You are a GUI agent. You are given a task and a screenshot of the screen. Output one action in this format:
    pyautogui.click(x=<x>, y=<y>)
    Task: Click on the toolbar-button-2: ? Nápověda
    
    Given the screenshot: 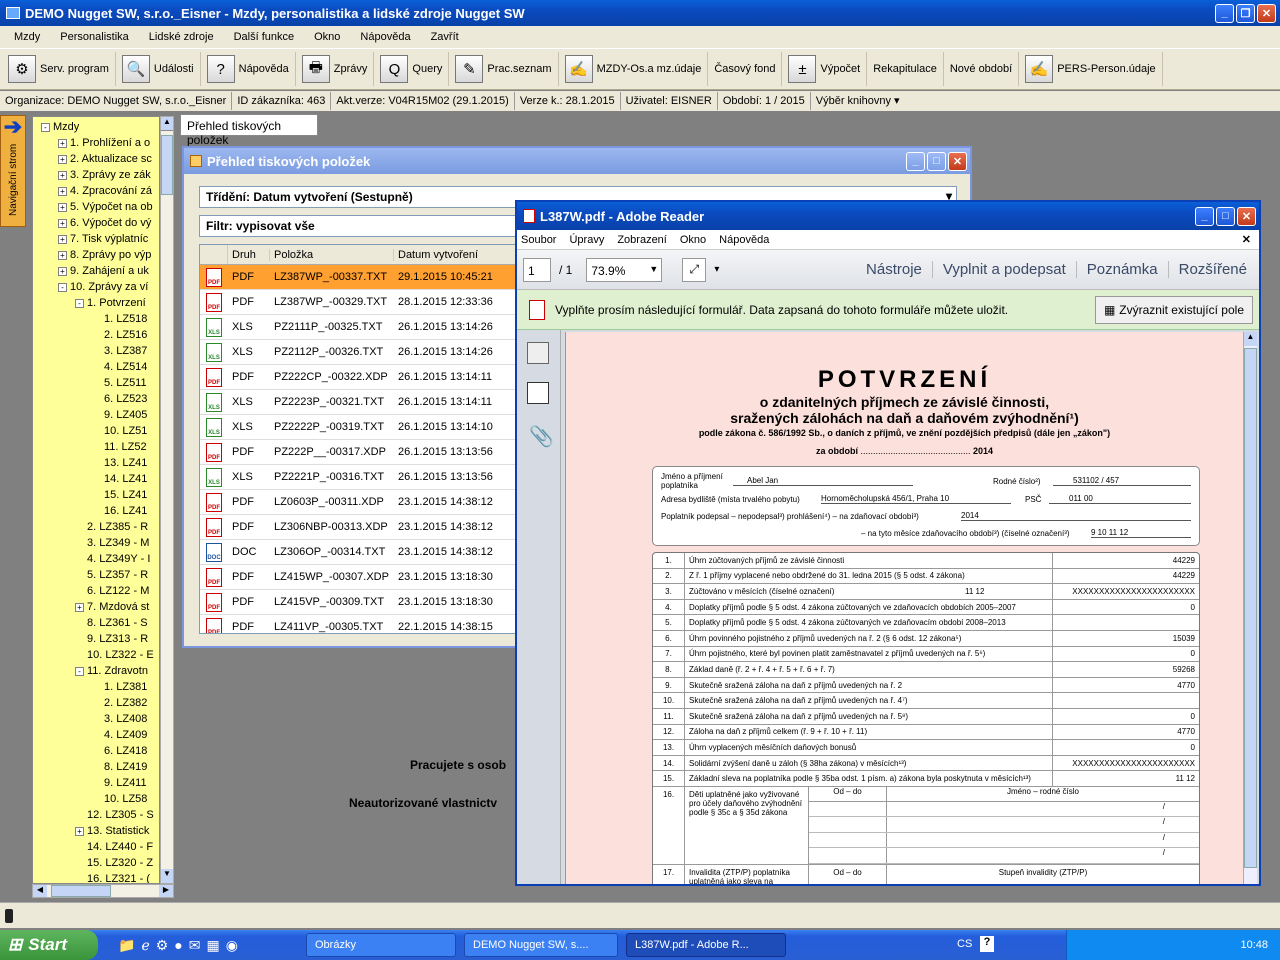 What is the action you would take?
    pyautogui.click(x=248, y=69)
    